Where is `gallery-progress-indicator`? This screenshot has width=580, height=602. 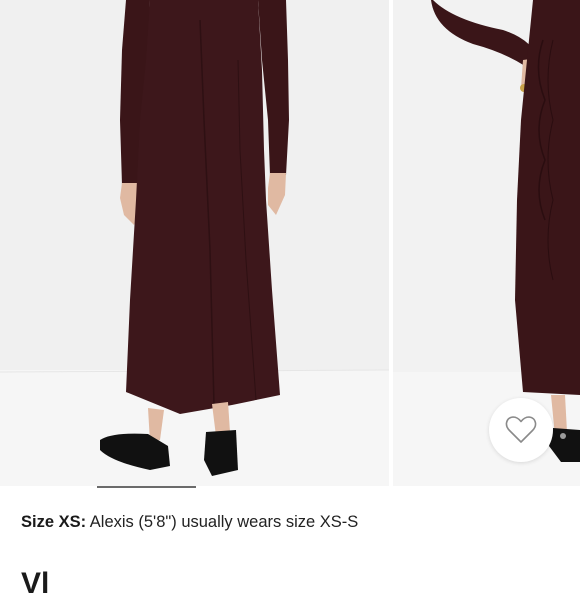 gallery-progress-indicator is located at coordinates (146, 487).